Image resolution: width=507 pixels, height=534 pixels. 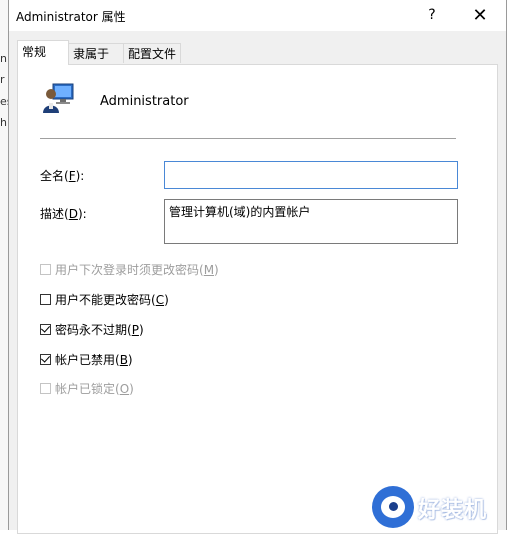 What do you see at coordinates (311, 221) in the screenshot?
I see `description-input: 管理计算机(域)的内置帐户` at bounding box center [311, 221].